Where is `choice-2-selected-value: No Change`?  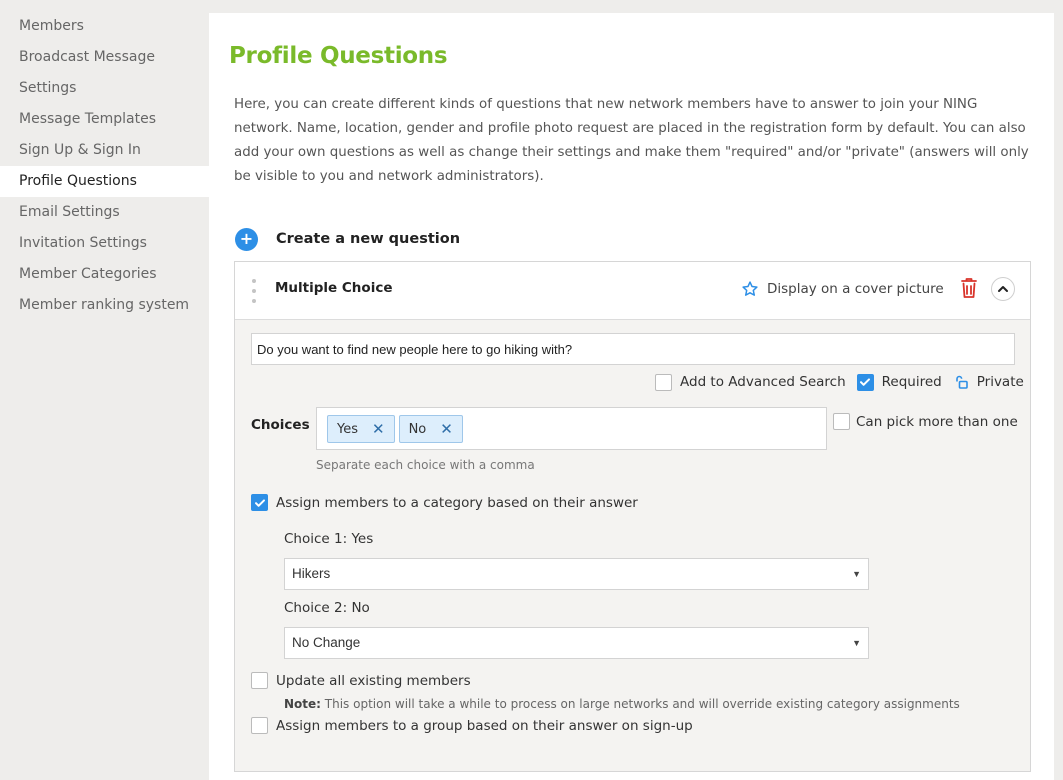 choice-2-selected-value: No Change is located at coordinates (326, 642).